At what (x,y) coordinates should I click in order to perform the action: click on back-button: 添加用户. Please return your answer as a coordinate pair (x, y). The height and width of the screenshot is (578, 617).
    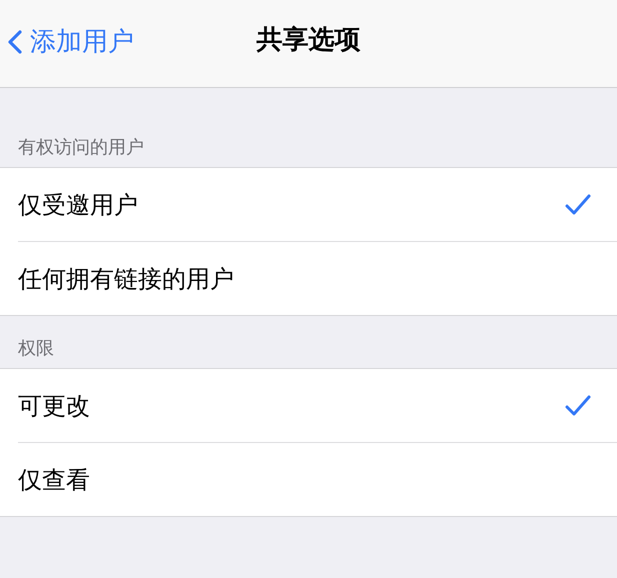
    Looking at the image, I should click on (67, 43).